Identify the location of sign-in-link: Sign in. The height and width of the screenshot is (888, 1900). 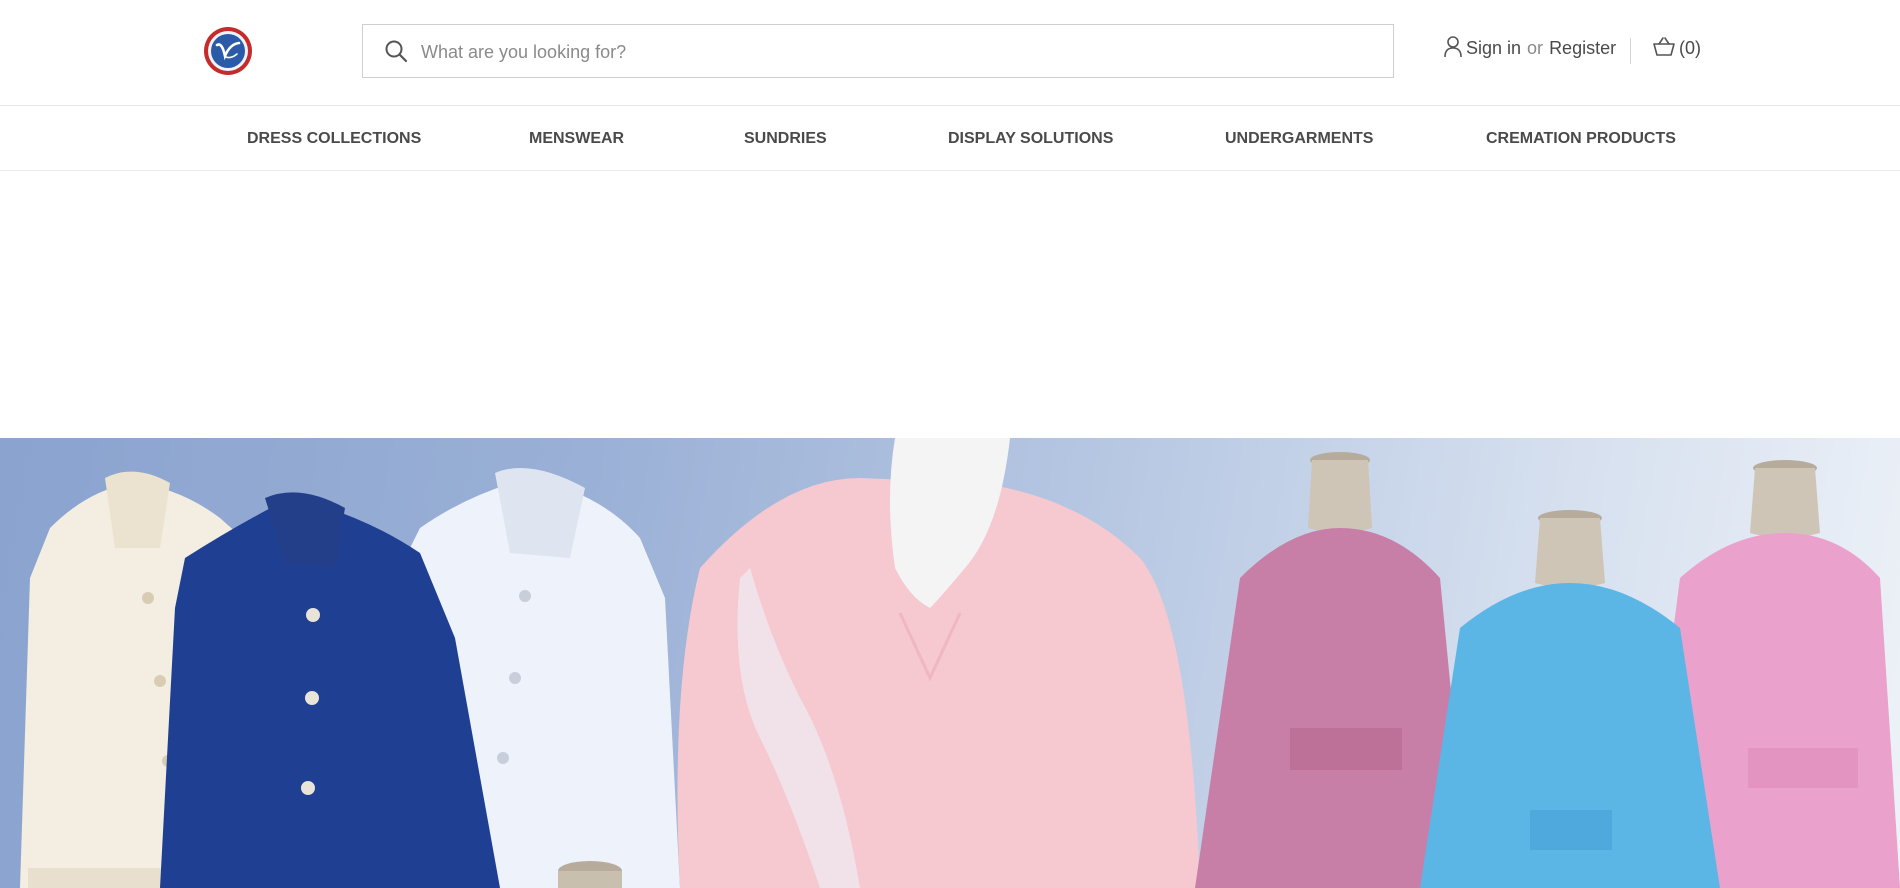
(1493, 48).